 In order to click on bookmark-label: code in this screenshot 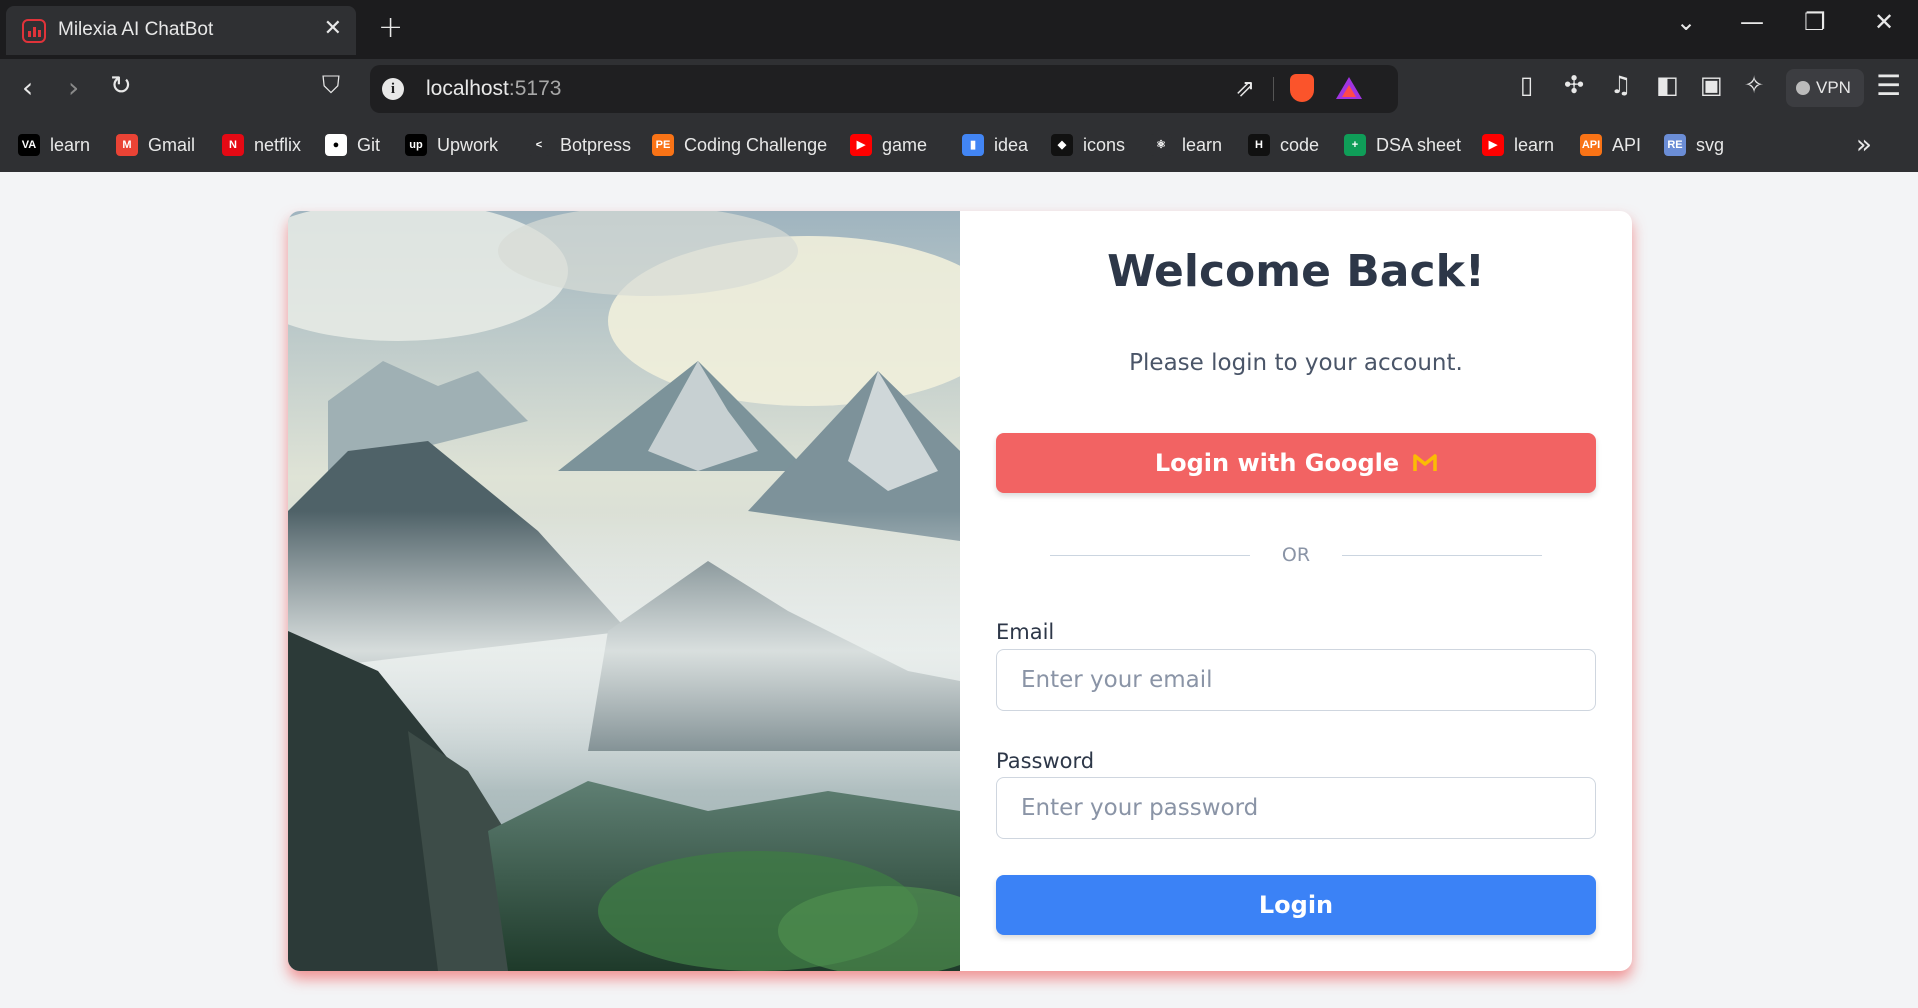, I will do `click(1300, 144)`.